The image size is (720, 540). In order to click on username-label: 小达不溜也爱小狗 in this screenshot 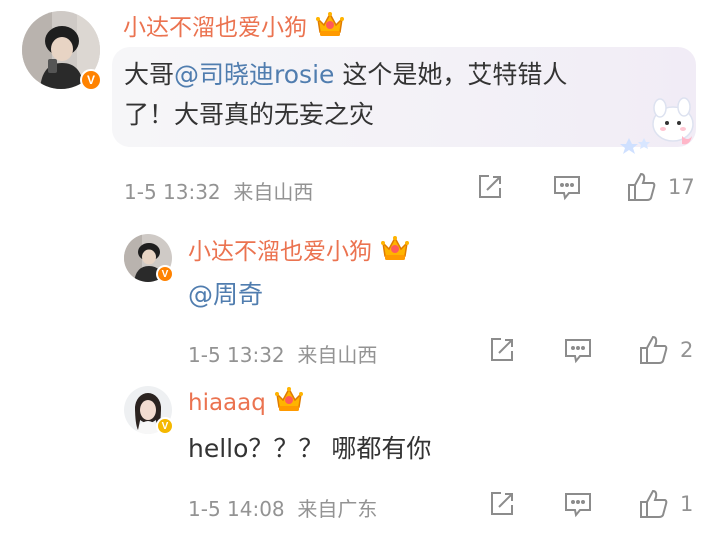, I will do `click(215, 28)`.